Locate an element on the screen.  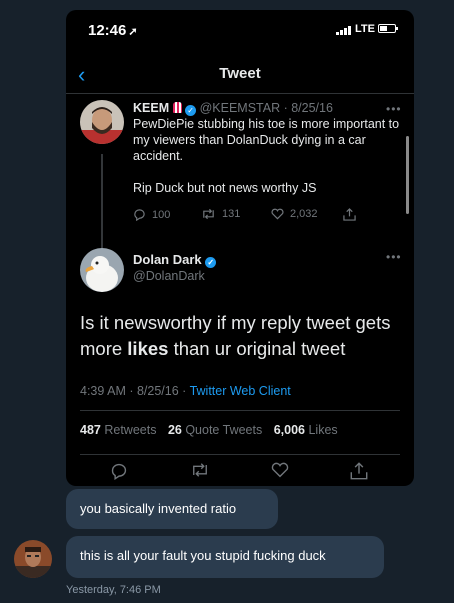
keem-avatar is located at coordinates (102, 122).